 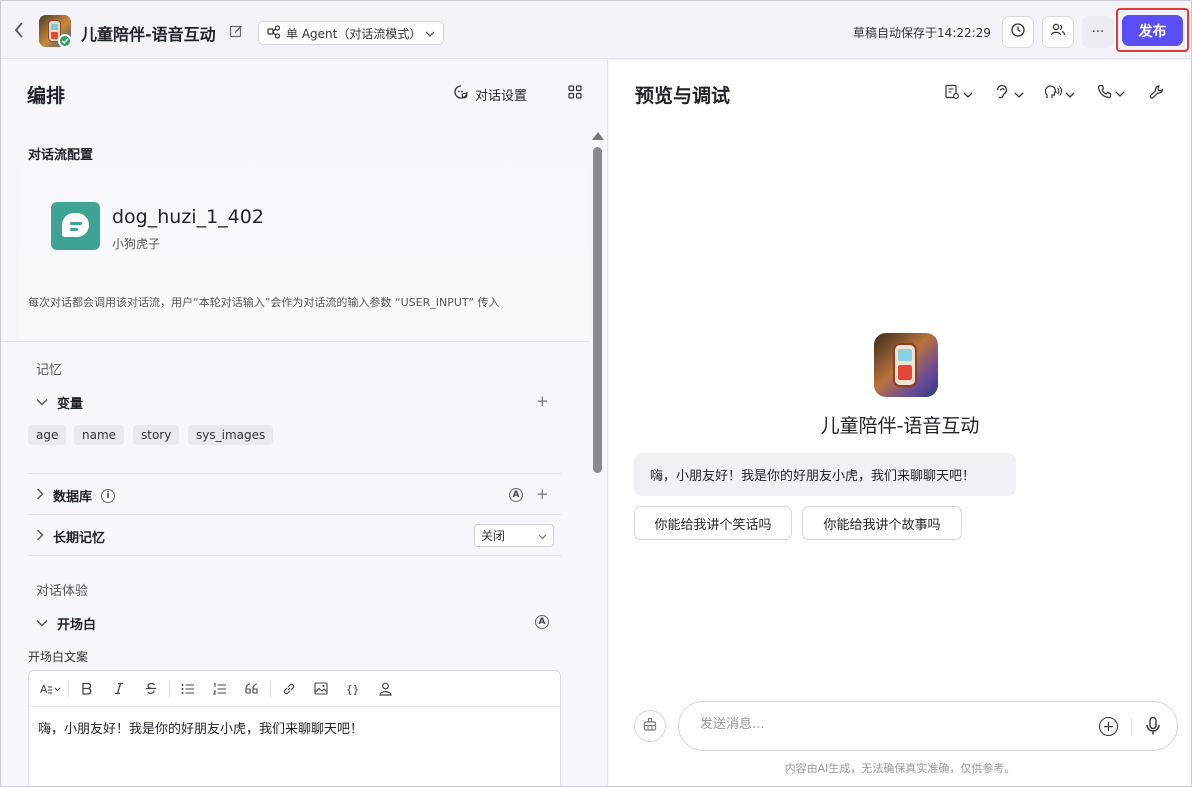 What do you see at coordinates (87, 689) in the screenshot?
I see `bold-icon` at bounding box center [87, 689].